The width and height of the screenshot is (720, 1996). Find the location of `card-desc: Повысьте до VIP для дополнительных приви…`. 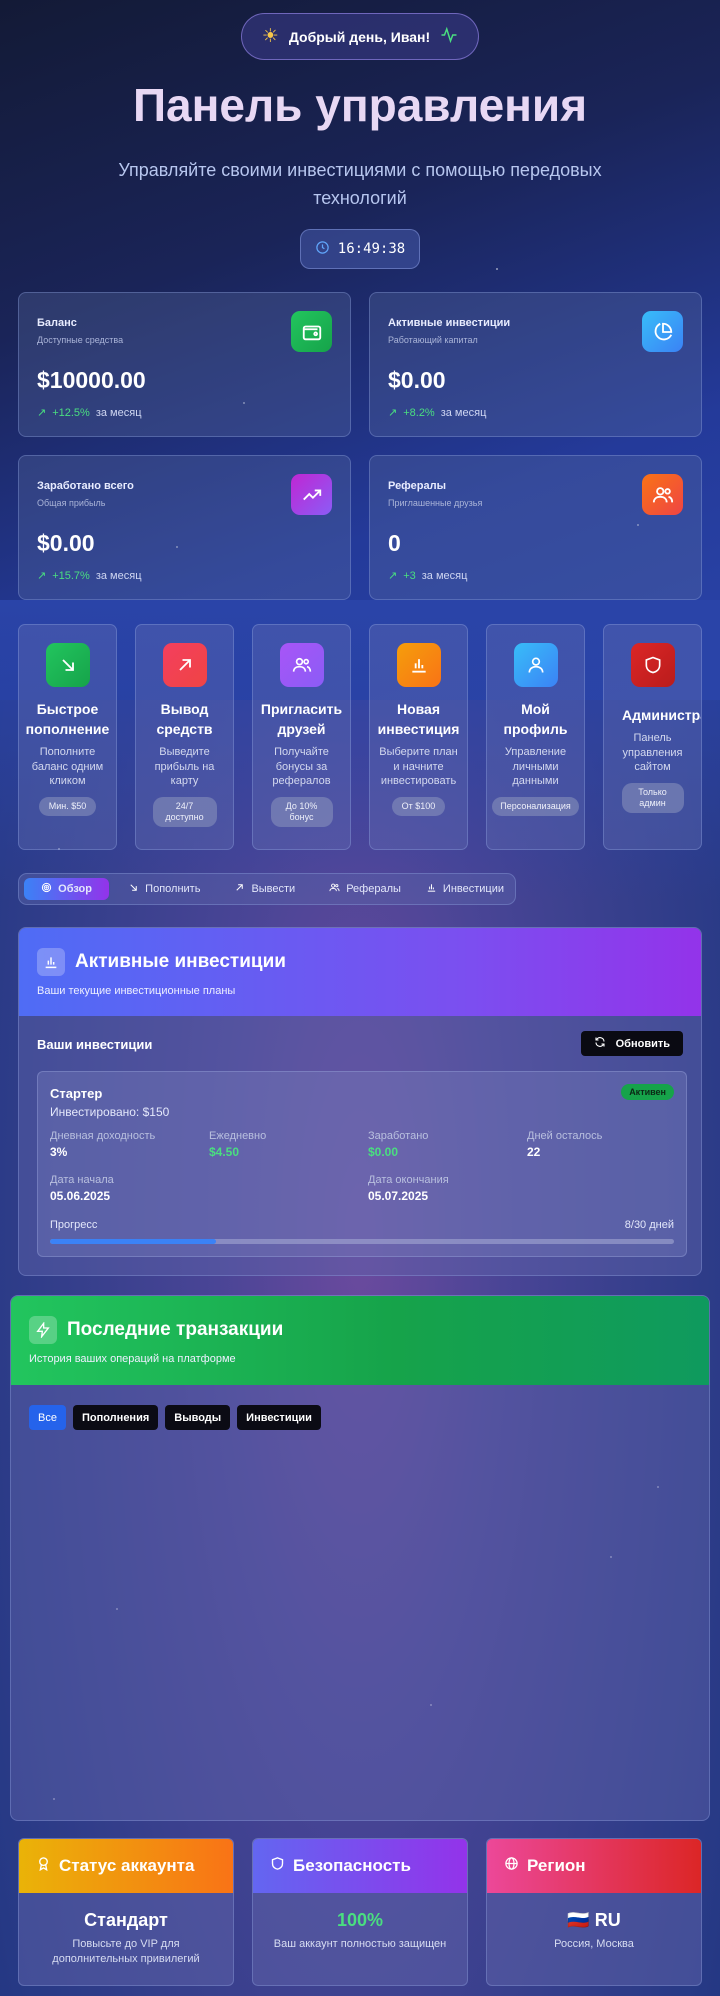

card-desc: Повысьте до VIP для дополнительных приви… is located at coordinates (126, 1951).